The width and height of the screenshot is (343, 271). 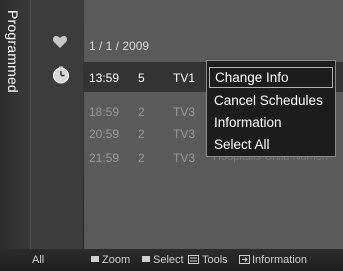 I want to click on date-label: 1 / 1 / 2009, so click(x=119, y=46).